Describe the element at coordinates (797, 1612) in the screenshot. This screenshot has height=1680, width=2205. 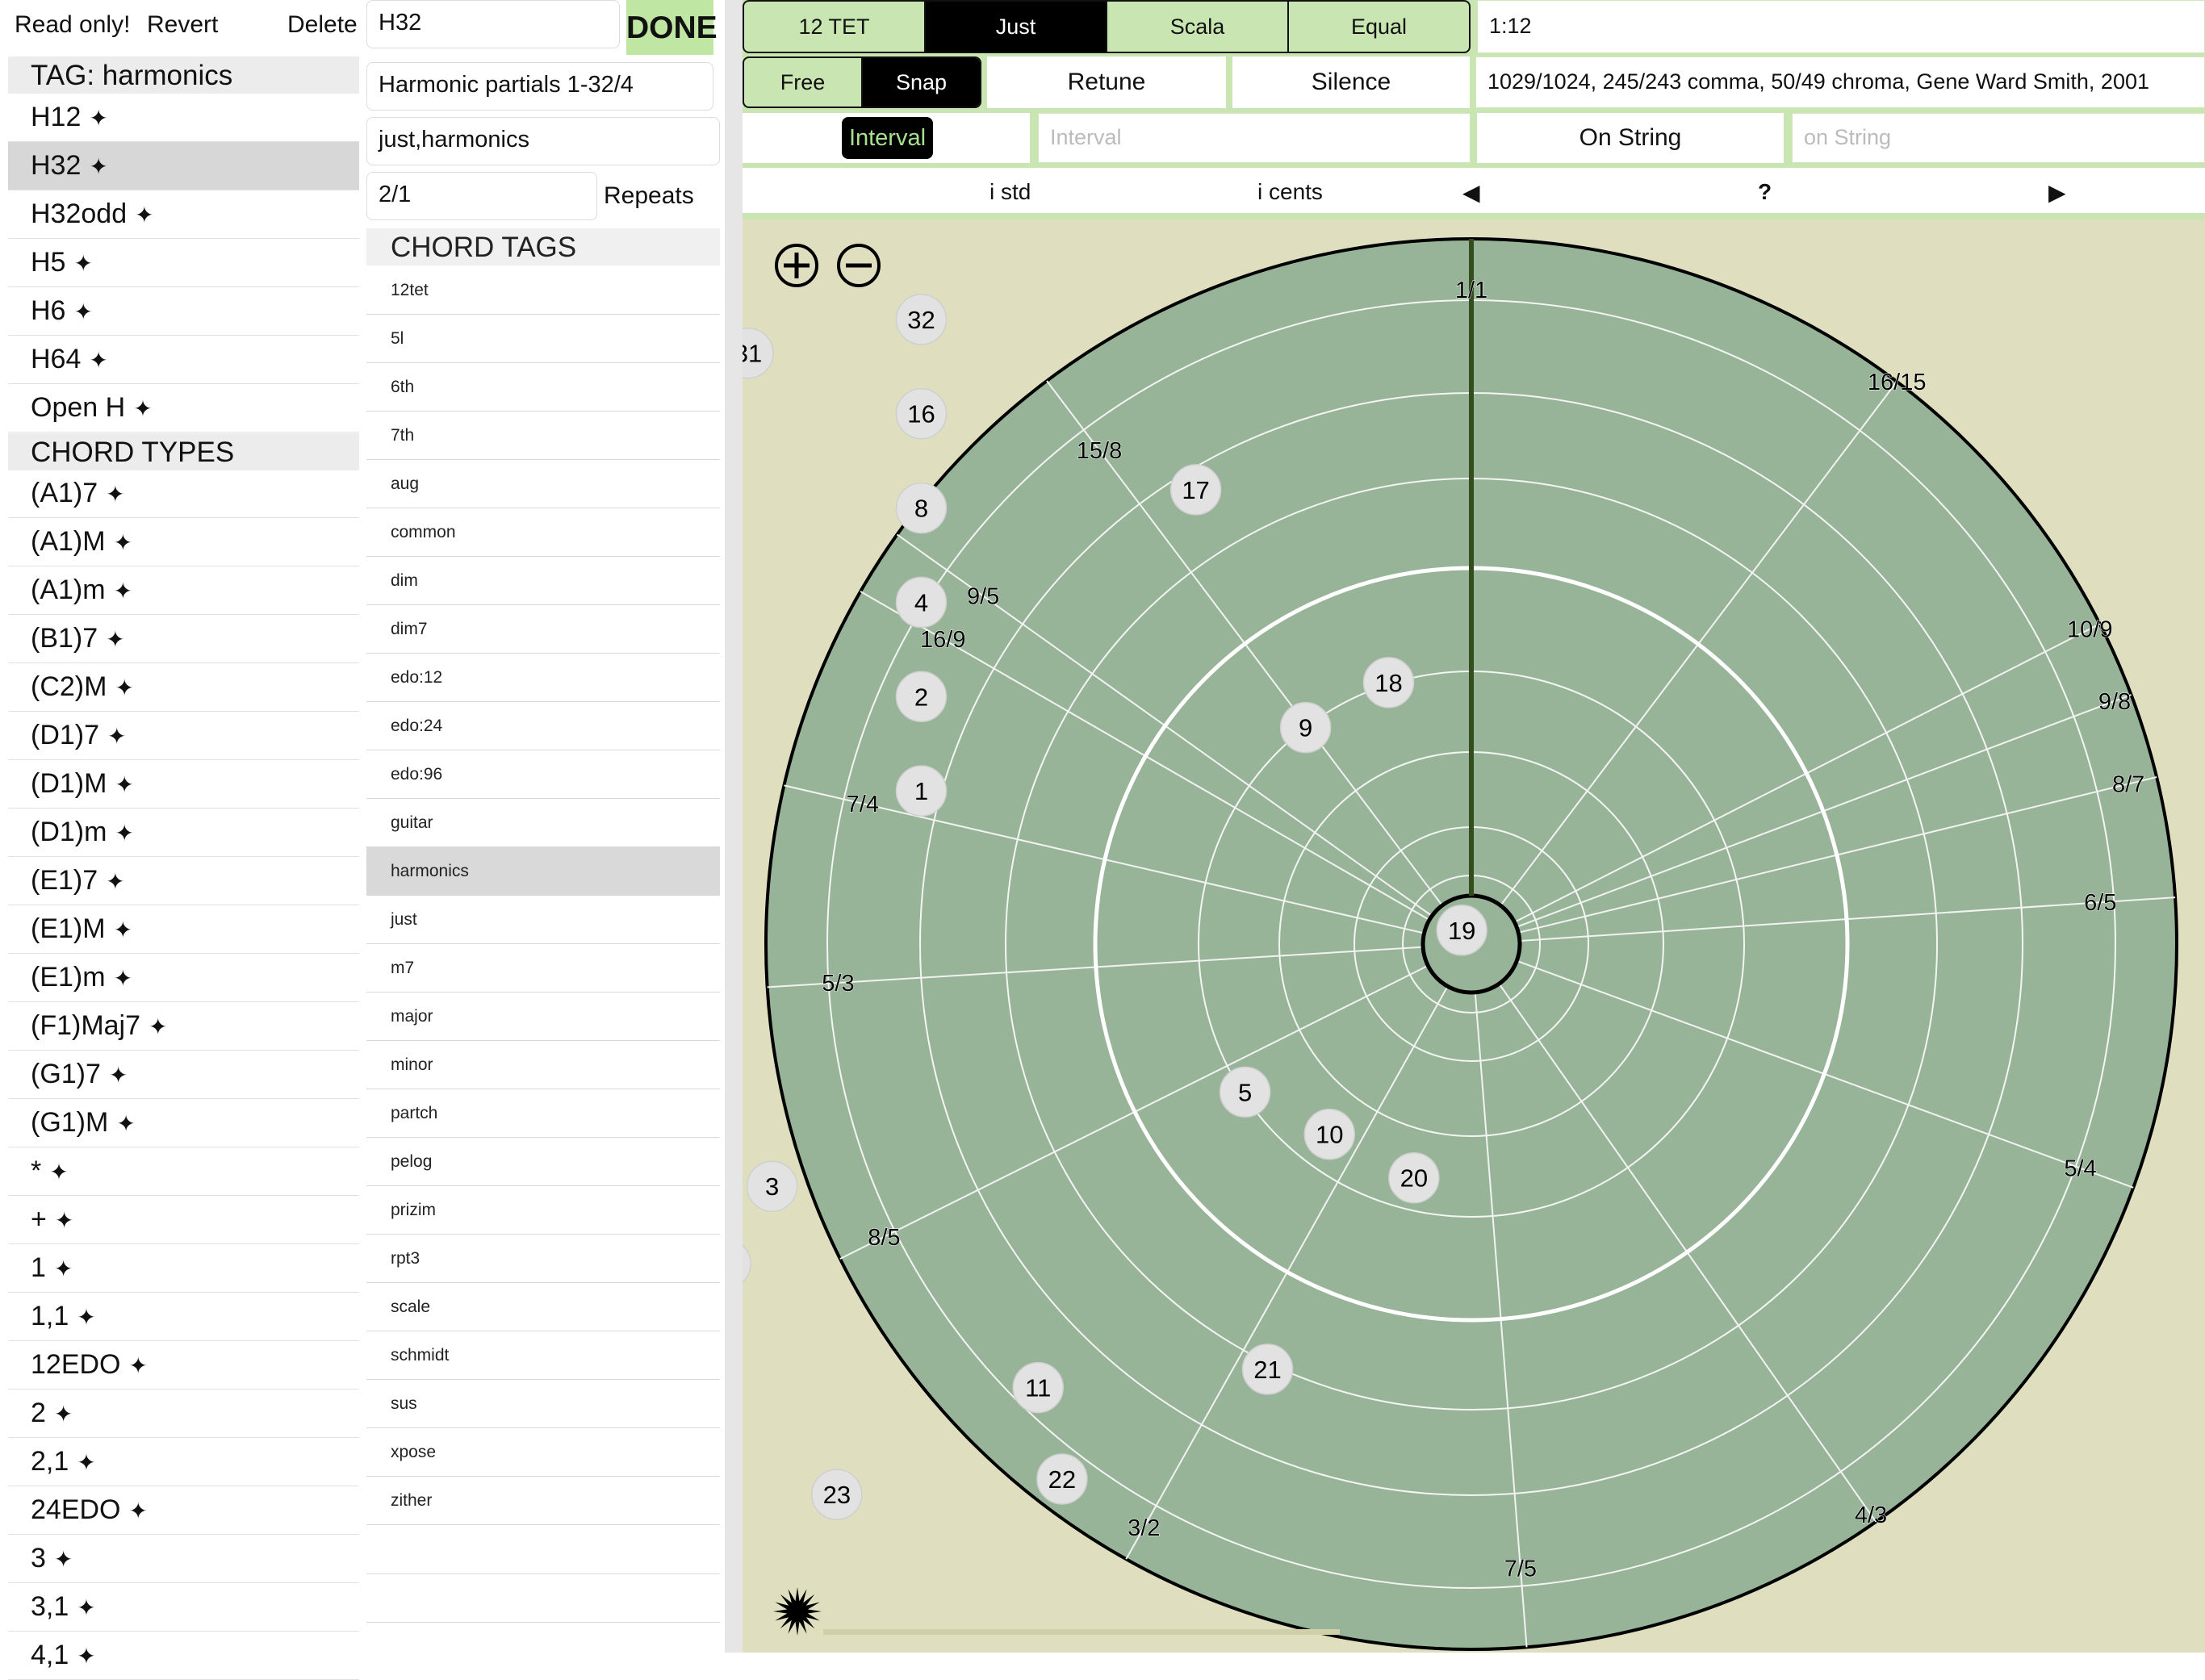
I see `starburst-icon` at that location.